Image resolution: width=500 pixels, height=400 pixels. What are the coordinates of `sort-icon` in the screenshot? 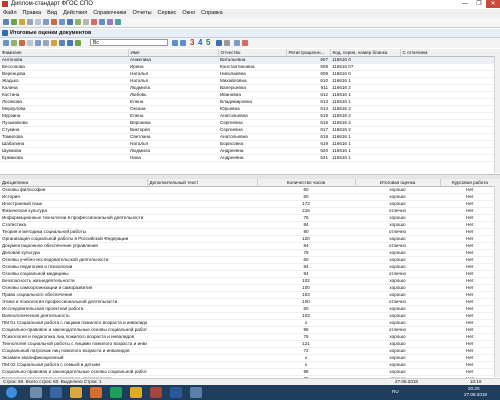 It's located at (38, 43).